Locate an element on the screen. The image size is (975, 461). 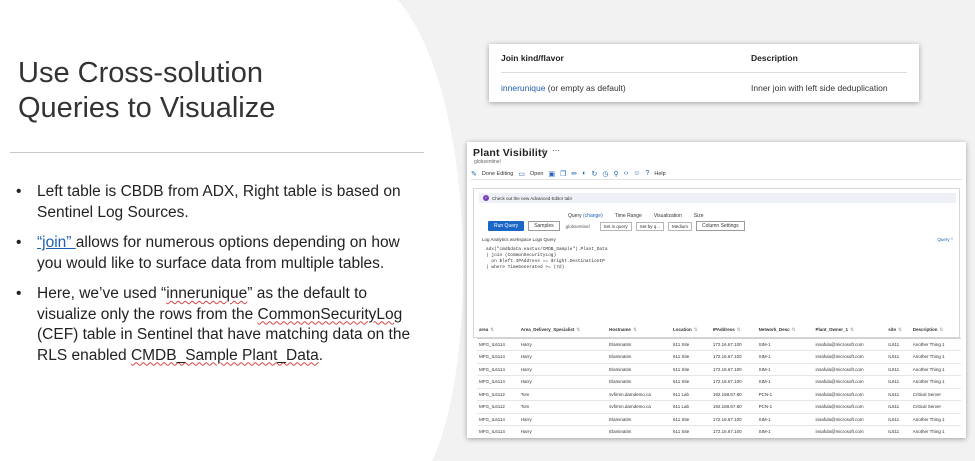
samples-button: Samples is located at coordinates (544, 226).